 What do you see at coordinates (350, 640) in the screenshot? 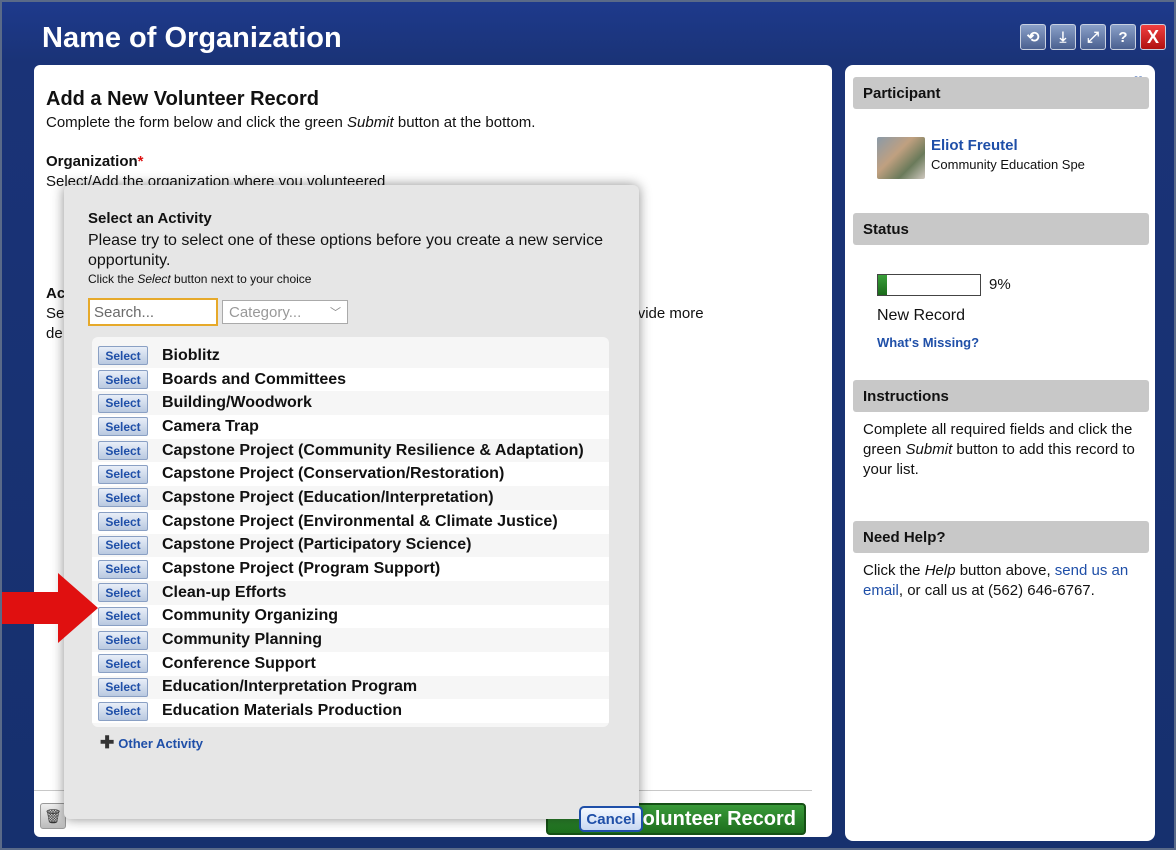
I see `activity-row: Select Community Planning` at bounding box center [350, 640].